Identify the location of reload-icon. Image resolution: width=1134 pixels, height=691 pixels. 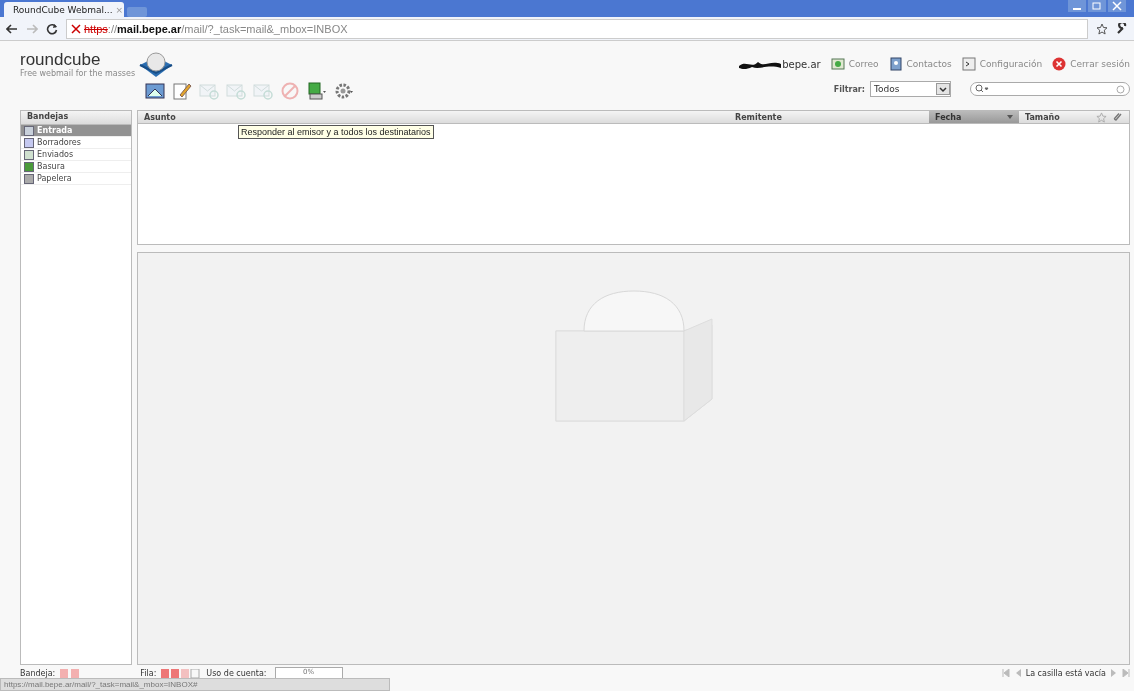
(52, 28).